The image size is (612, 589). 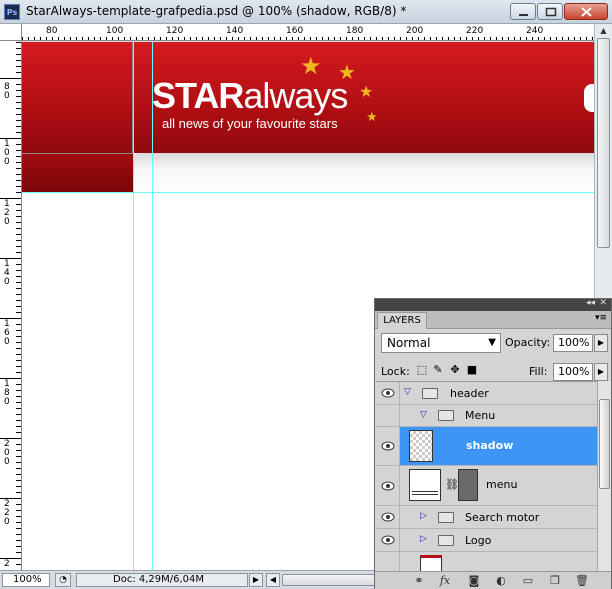 What do you see at coordinates (603, 143) in the screenshot?
I see `scrollbar-thumb` at bounding box center [603, 143].